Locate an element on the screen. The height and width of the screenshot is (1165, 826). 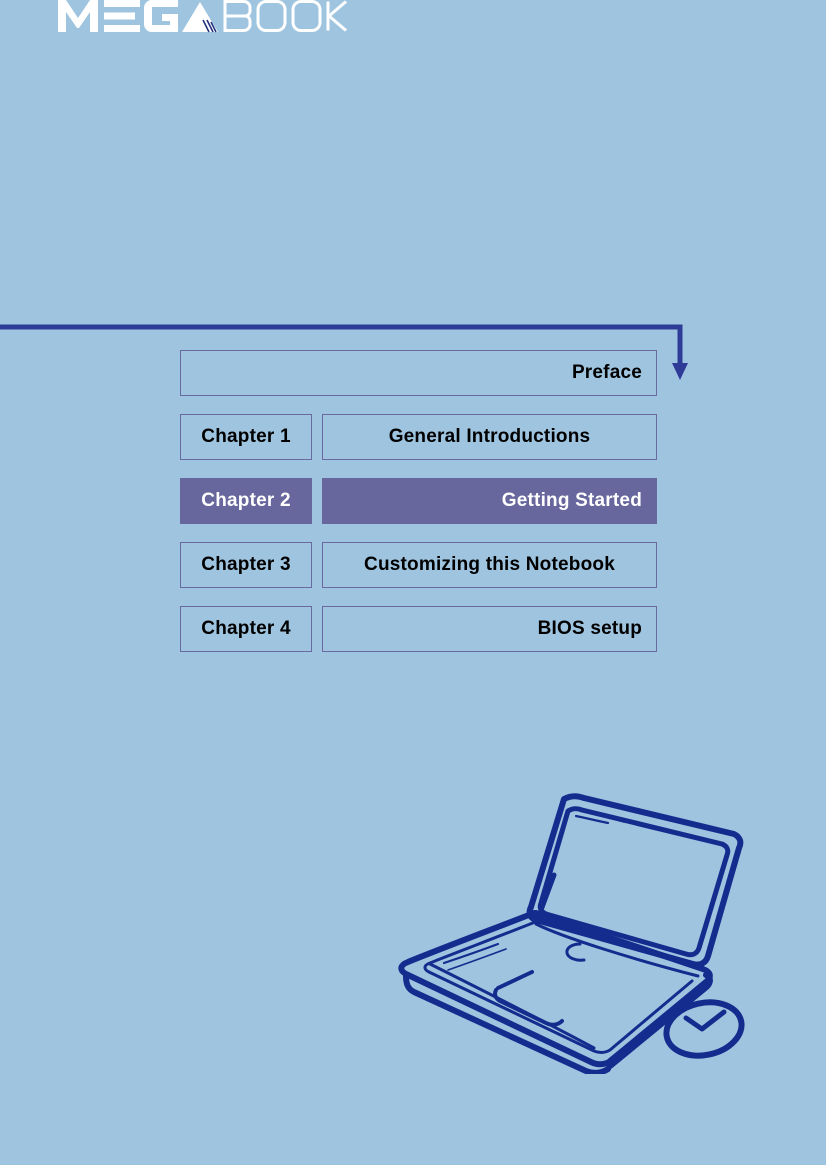
toc-title-chapter-4: BIOS setup is located at coordinates (489, 629).